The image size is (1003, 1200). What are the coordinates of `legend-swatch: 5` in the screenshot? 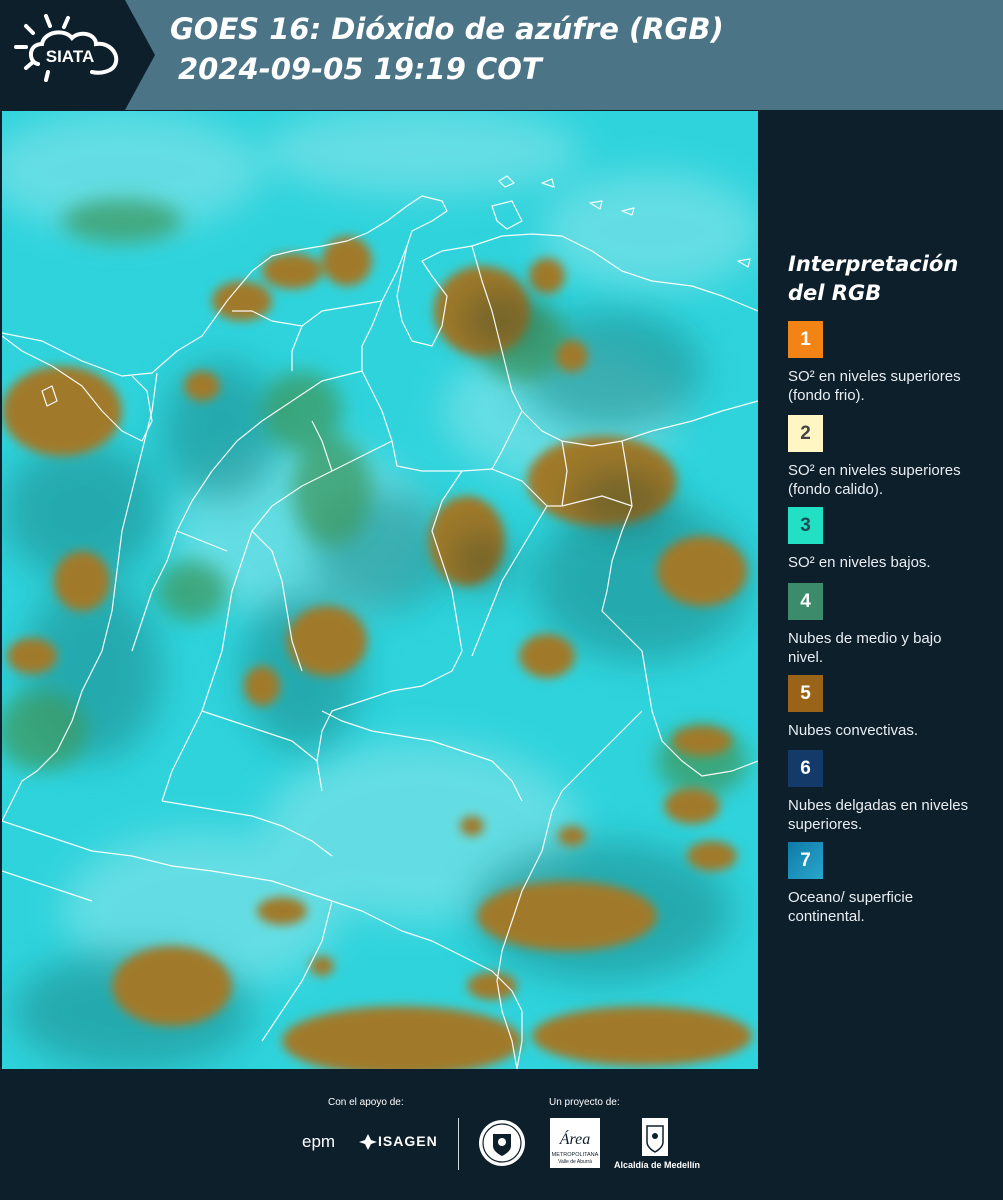 It's located at (805, 693).